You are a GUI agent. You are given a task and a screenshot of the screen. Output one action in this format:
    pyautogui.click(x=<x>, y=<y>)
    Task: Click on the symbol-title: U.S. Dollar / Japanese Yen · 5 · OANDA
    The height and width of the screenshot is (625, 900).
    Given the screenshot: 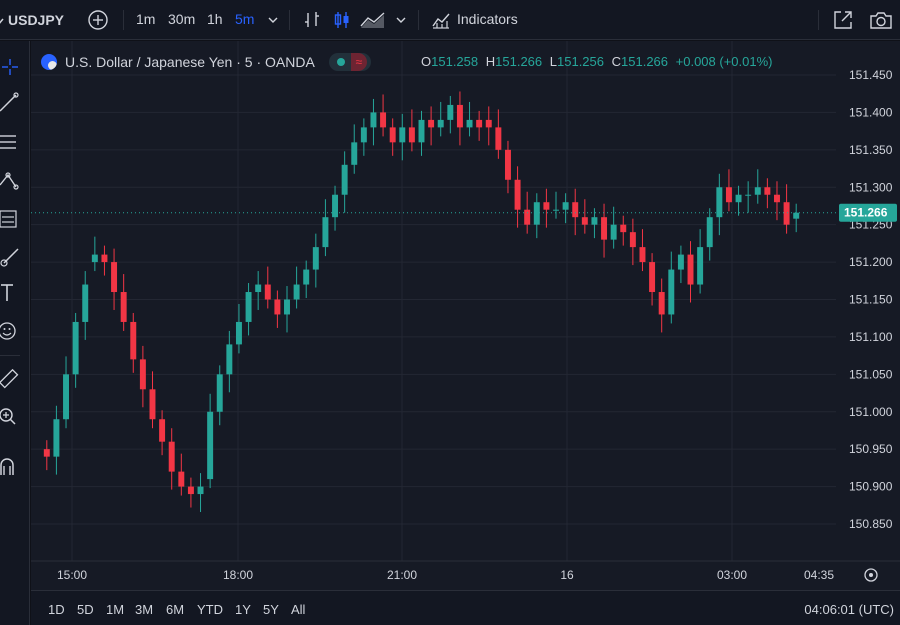 What is the action you would take?
    pyautogui.click(x=190, y=62)
    